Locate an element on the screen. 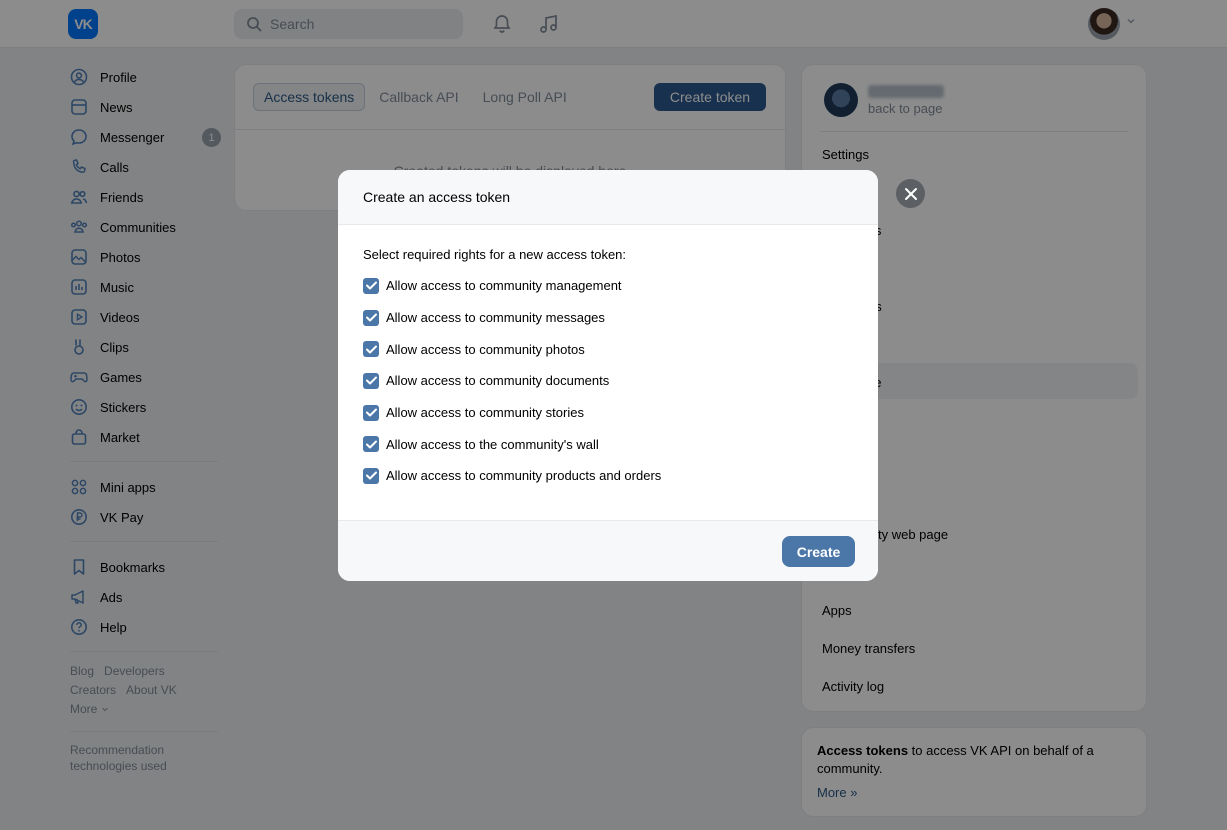  permission-option: Allow access to community documents is located at coordinates (608, 381).